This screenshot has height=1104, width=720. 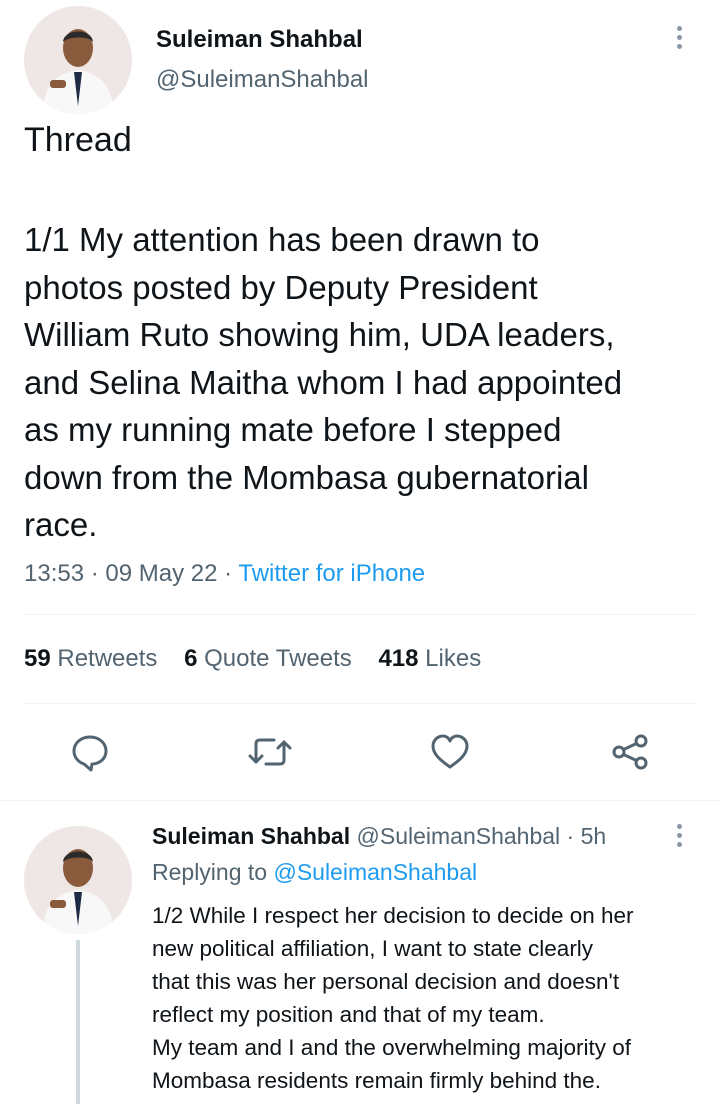 I want to click on tweet-line: 1/1 My attention has been drawn to, so click(x=282, y=239).